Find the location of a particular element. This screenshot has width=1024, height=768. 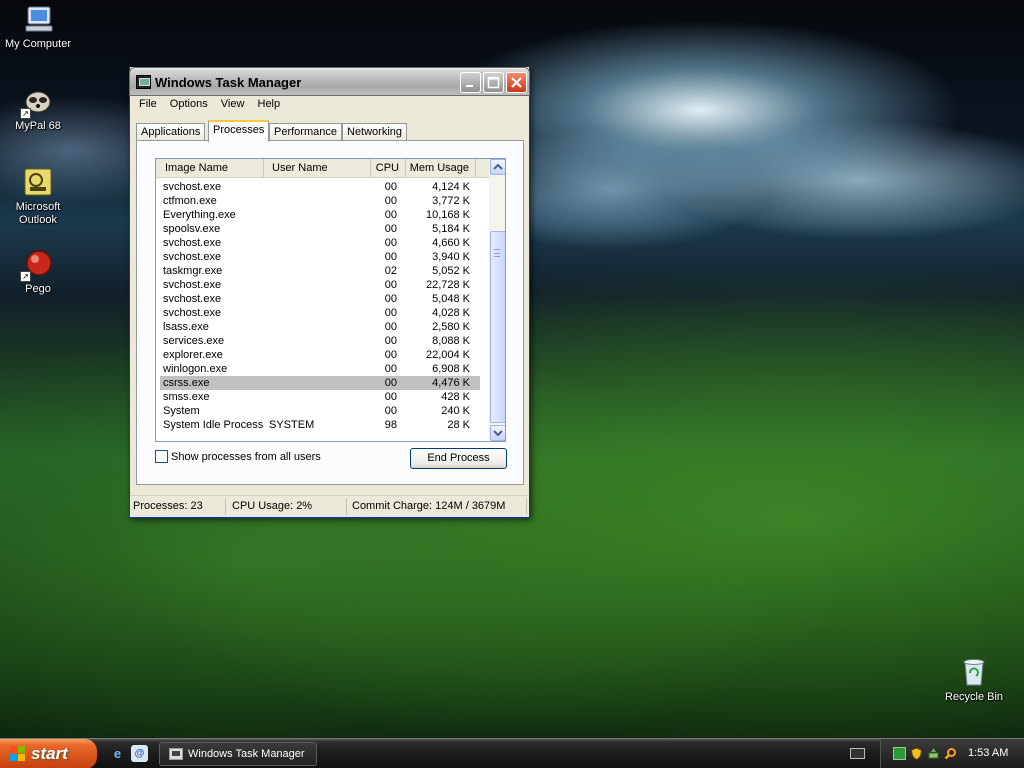

desktop-icon-my-computer: My Computer is located at coordinates (38, 27).